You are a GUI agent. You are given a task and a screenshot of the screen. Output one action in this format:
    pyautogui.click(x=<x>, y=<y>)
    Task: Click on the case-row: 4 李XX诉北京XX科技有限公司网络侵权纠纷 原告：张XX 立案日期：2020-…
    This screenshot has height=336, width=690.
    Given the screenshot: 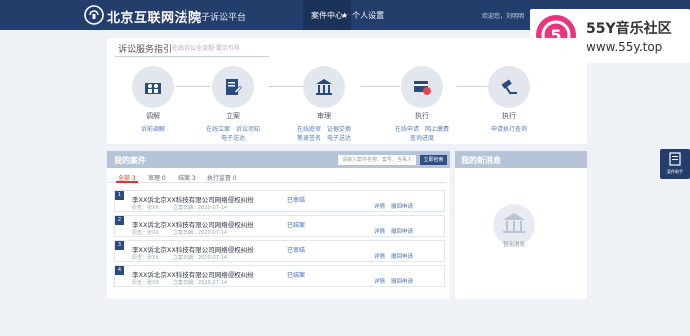 What is the action you would take?
    pyautogui.click(x=279, y=276)
    